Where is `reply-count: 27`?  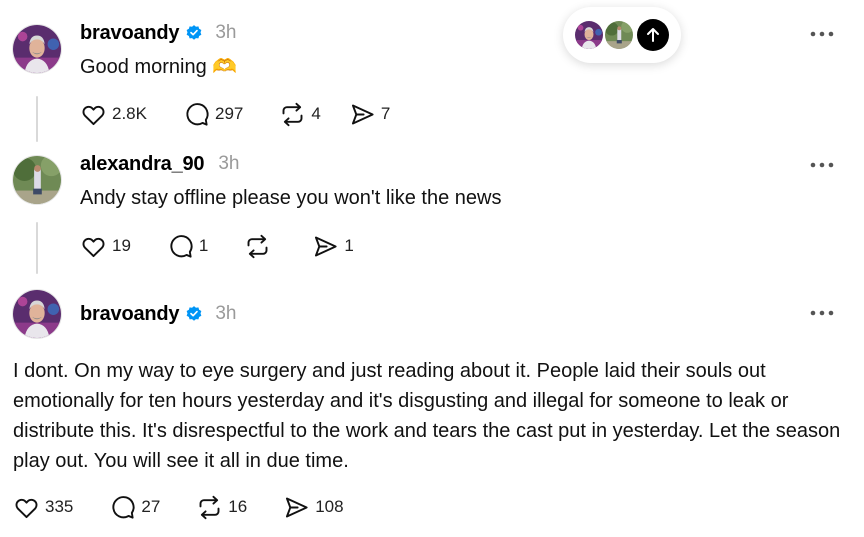 reply-count: 27 is located at coordinates (151, 506).